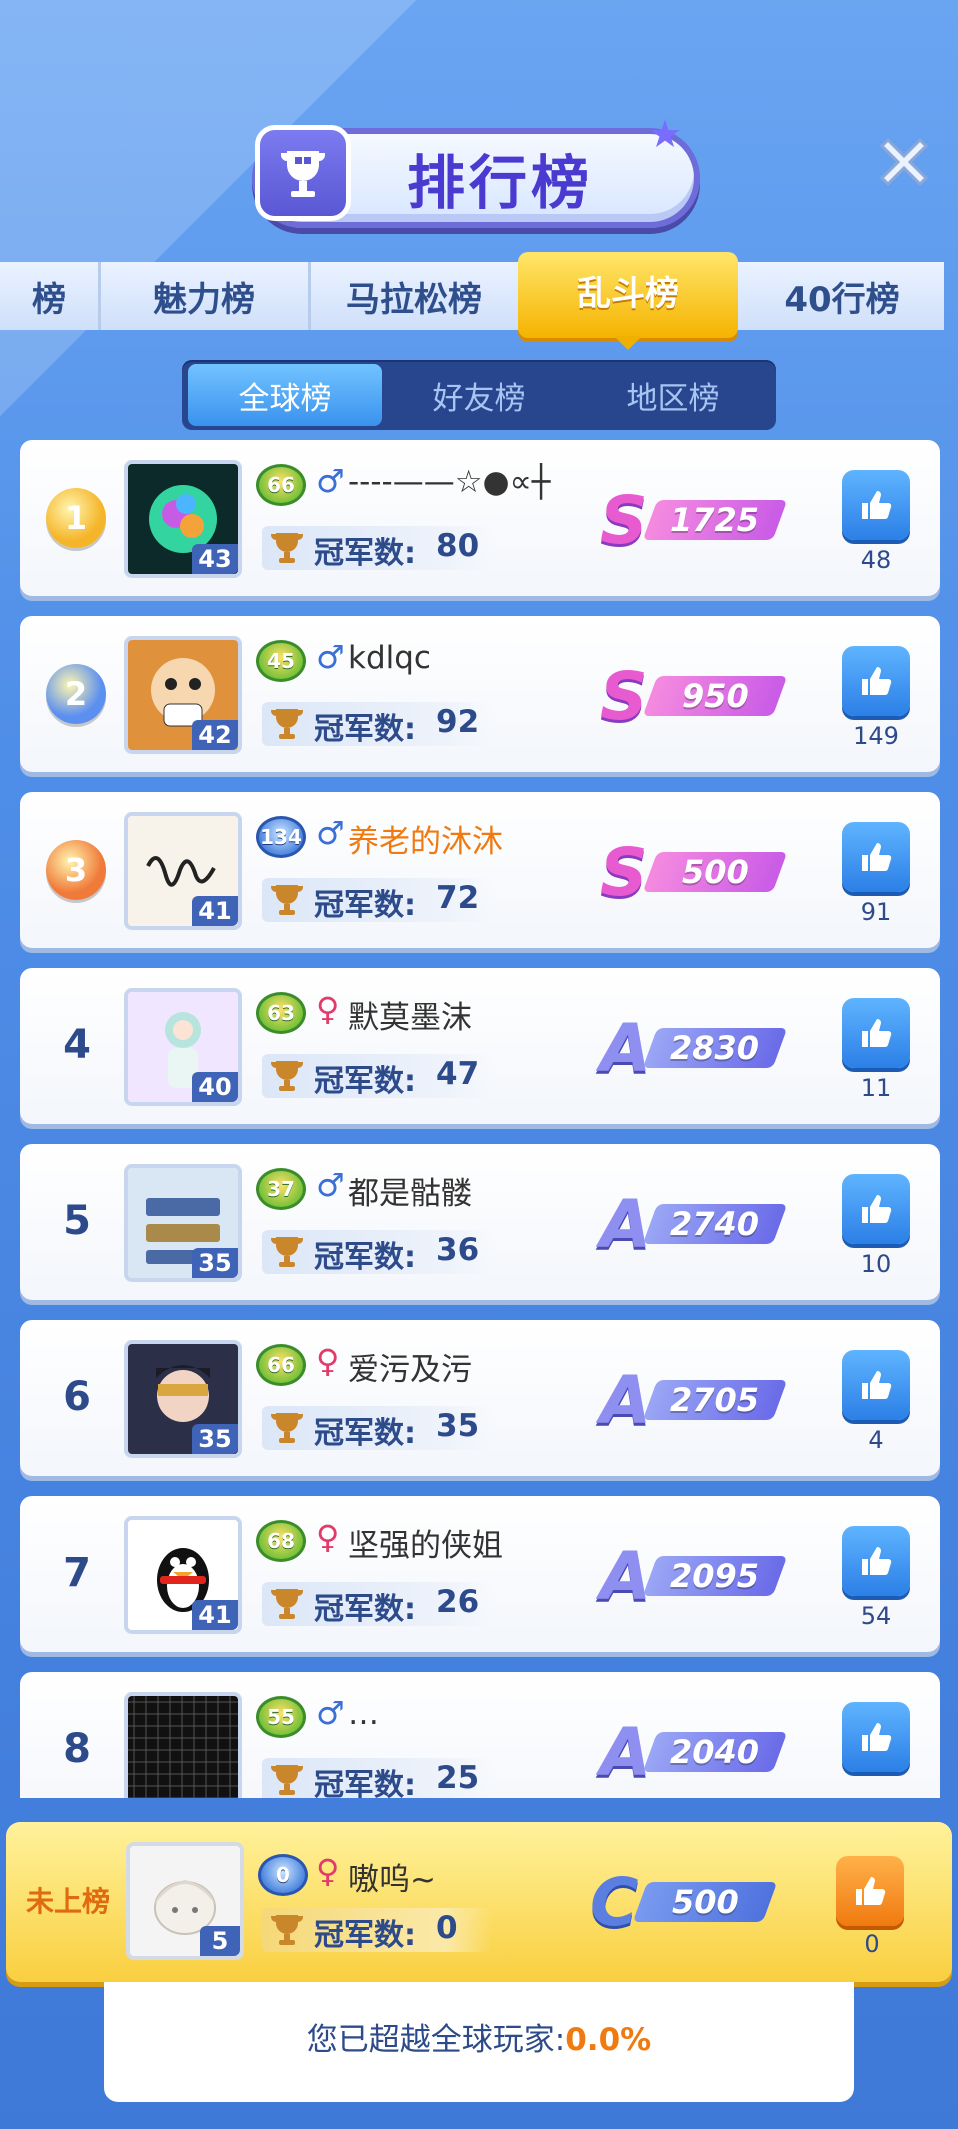 The height and width of the screenshot is (2129, 958). I want to click on grade-letter: C, so click(614, 1902).